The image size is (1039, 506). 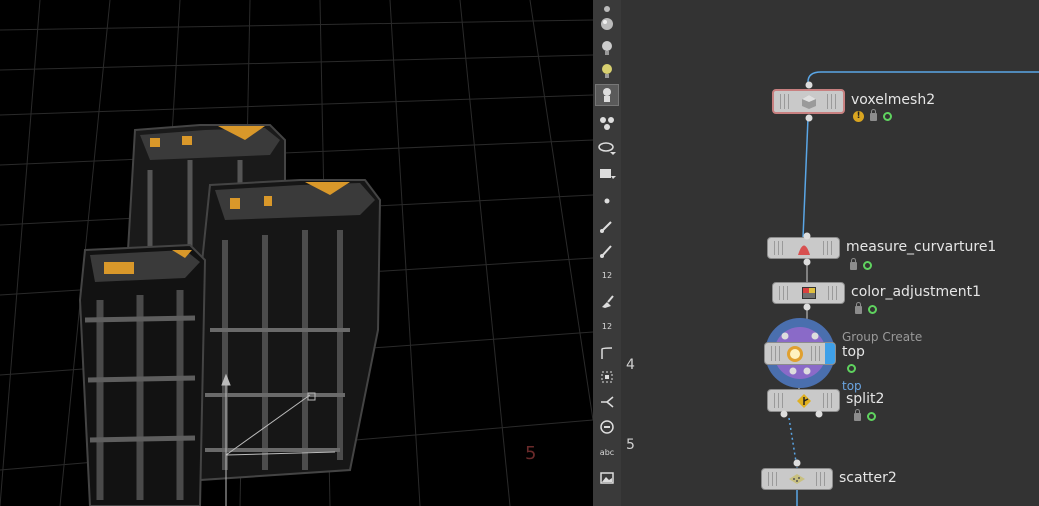 I want to click on corner-icon, so click(x=607, y=353).